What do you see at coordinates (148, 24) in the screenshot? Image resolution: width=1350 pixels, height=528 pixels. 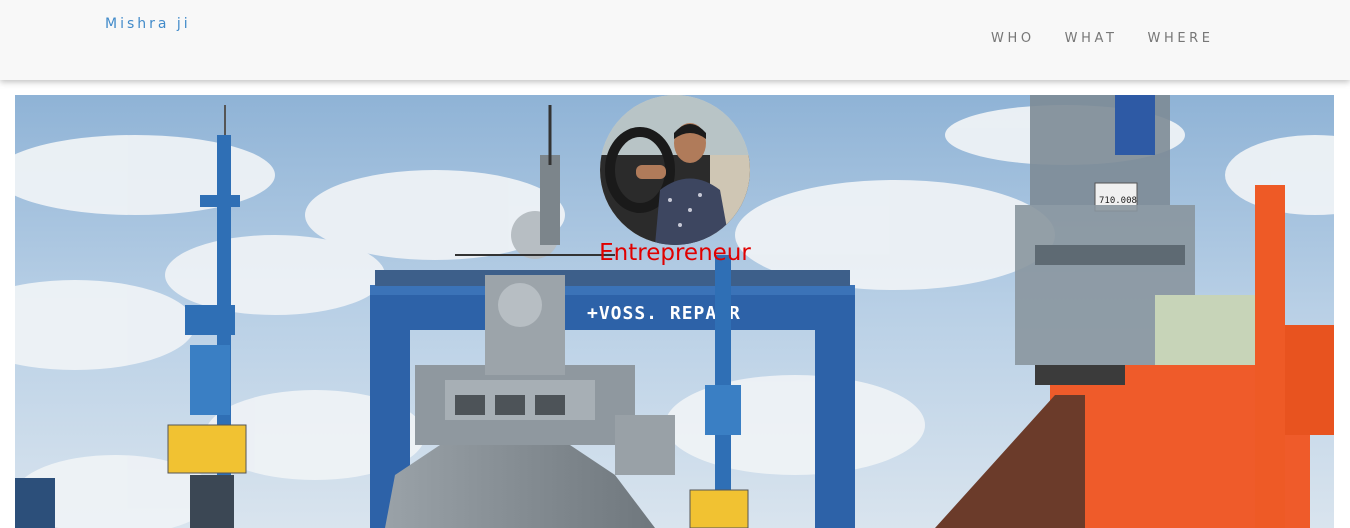 I see `brand-link: Mishra ji` at bounding box center [148, 24].